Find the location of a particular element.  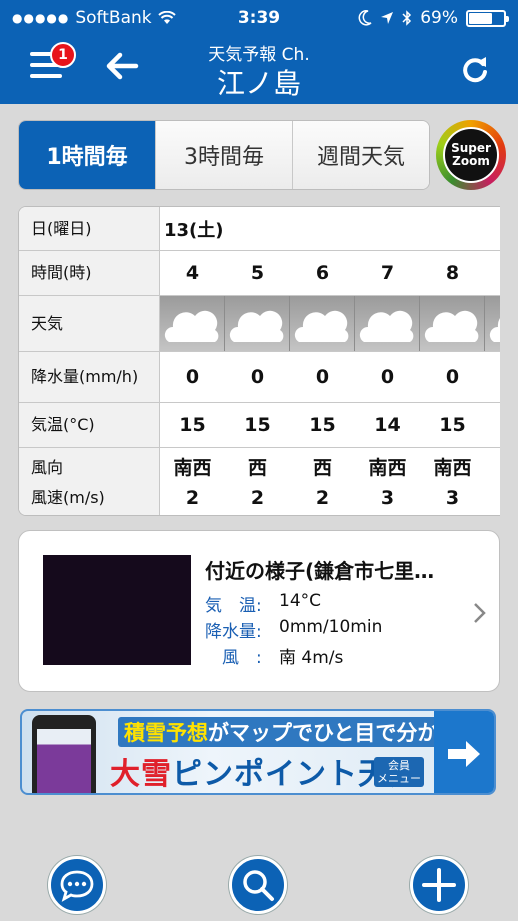

day-value: 13(土) is located at coordinates (194, 230).